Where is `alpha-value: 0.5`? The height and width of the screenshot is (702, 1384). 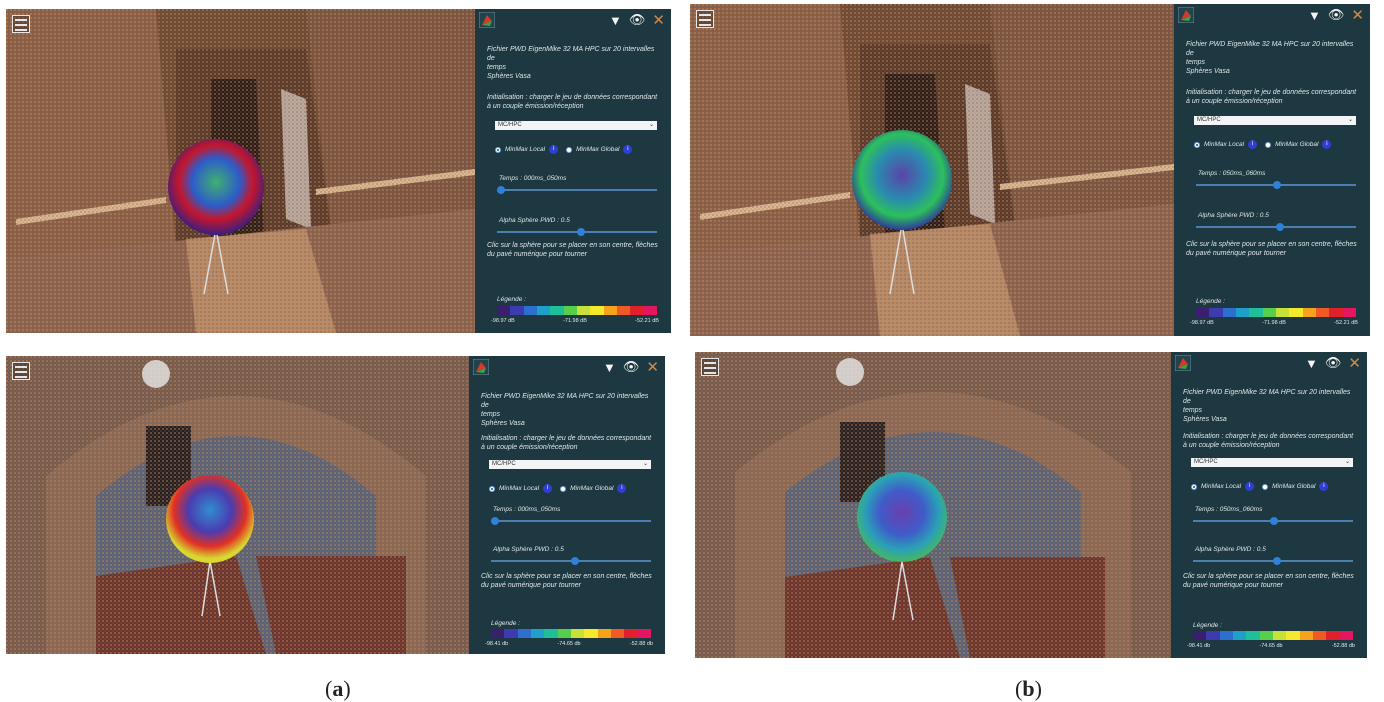 alpha-value: 0.5 is located at coordinates (565, 220).